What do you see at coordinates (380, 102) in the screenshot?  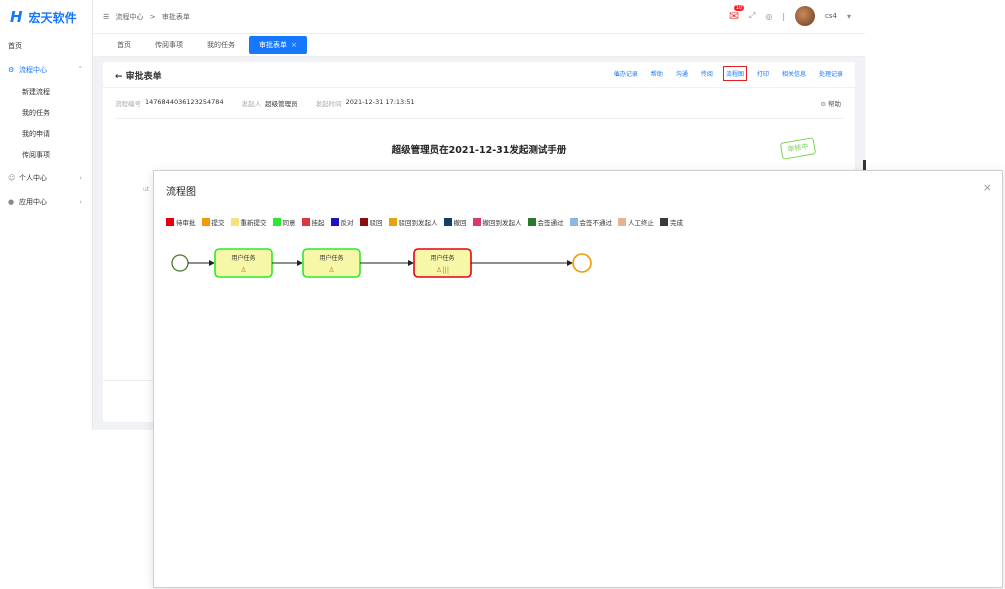 I see `time-value: 2021-12-31 17:13:51` at bounding box center [380, 102].